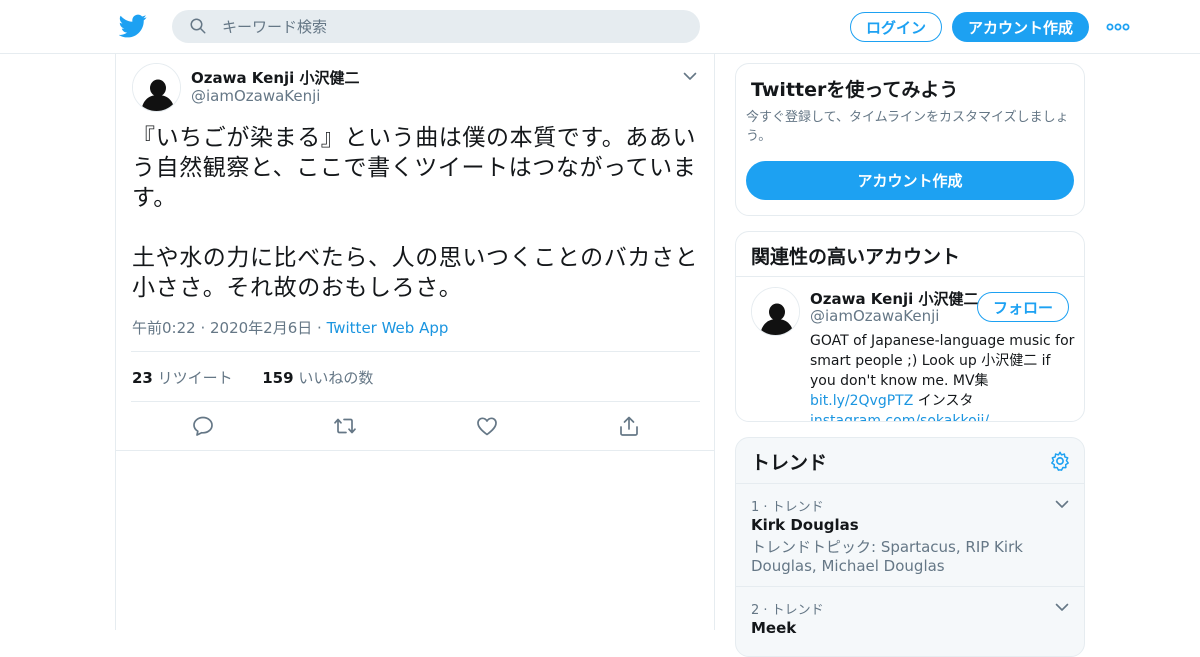 The height and width of the screenshot is (657, 1200). I want to click on signup-button: アカウント作成, so click(1020, 27).